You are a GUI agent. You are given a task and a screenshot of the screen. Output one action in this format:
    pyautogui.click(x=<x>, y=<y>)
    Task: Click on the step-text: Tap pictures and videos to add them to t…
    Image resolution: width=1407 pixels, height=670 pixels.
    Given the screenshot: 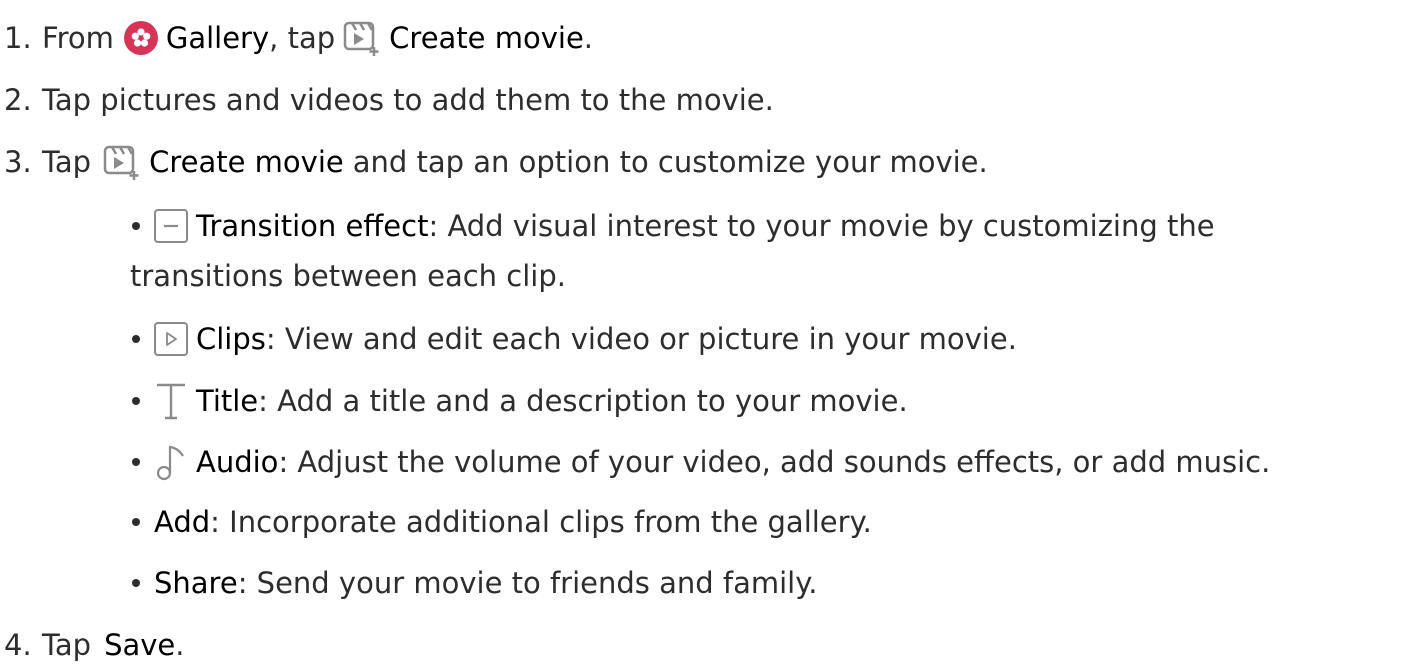 What is the action you would take?
    pyautogui.click(x=408, y=100)
    